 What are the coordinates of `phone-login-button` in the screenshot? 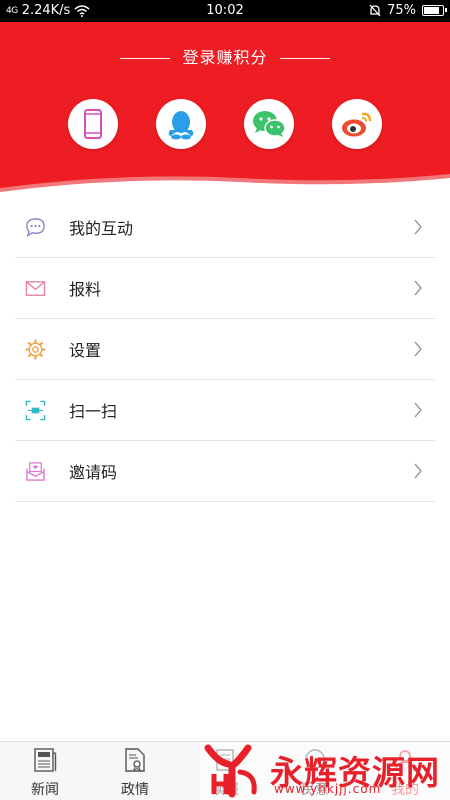 It's located at (93, 124).